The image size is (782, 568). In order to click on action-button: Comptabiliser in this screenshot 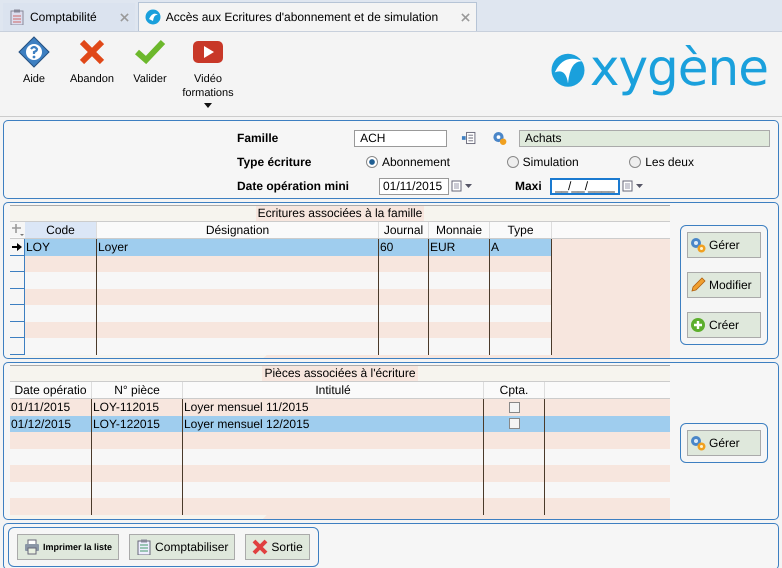, I will do `click(182, 547)`.